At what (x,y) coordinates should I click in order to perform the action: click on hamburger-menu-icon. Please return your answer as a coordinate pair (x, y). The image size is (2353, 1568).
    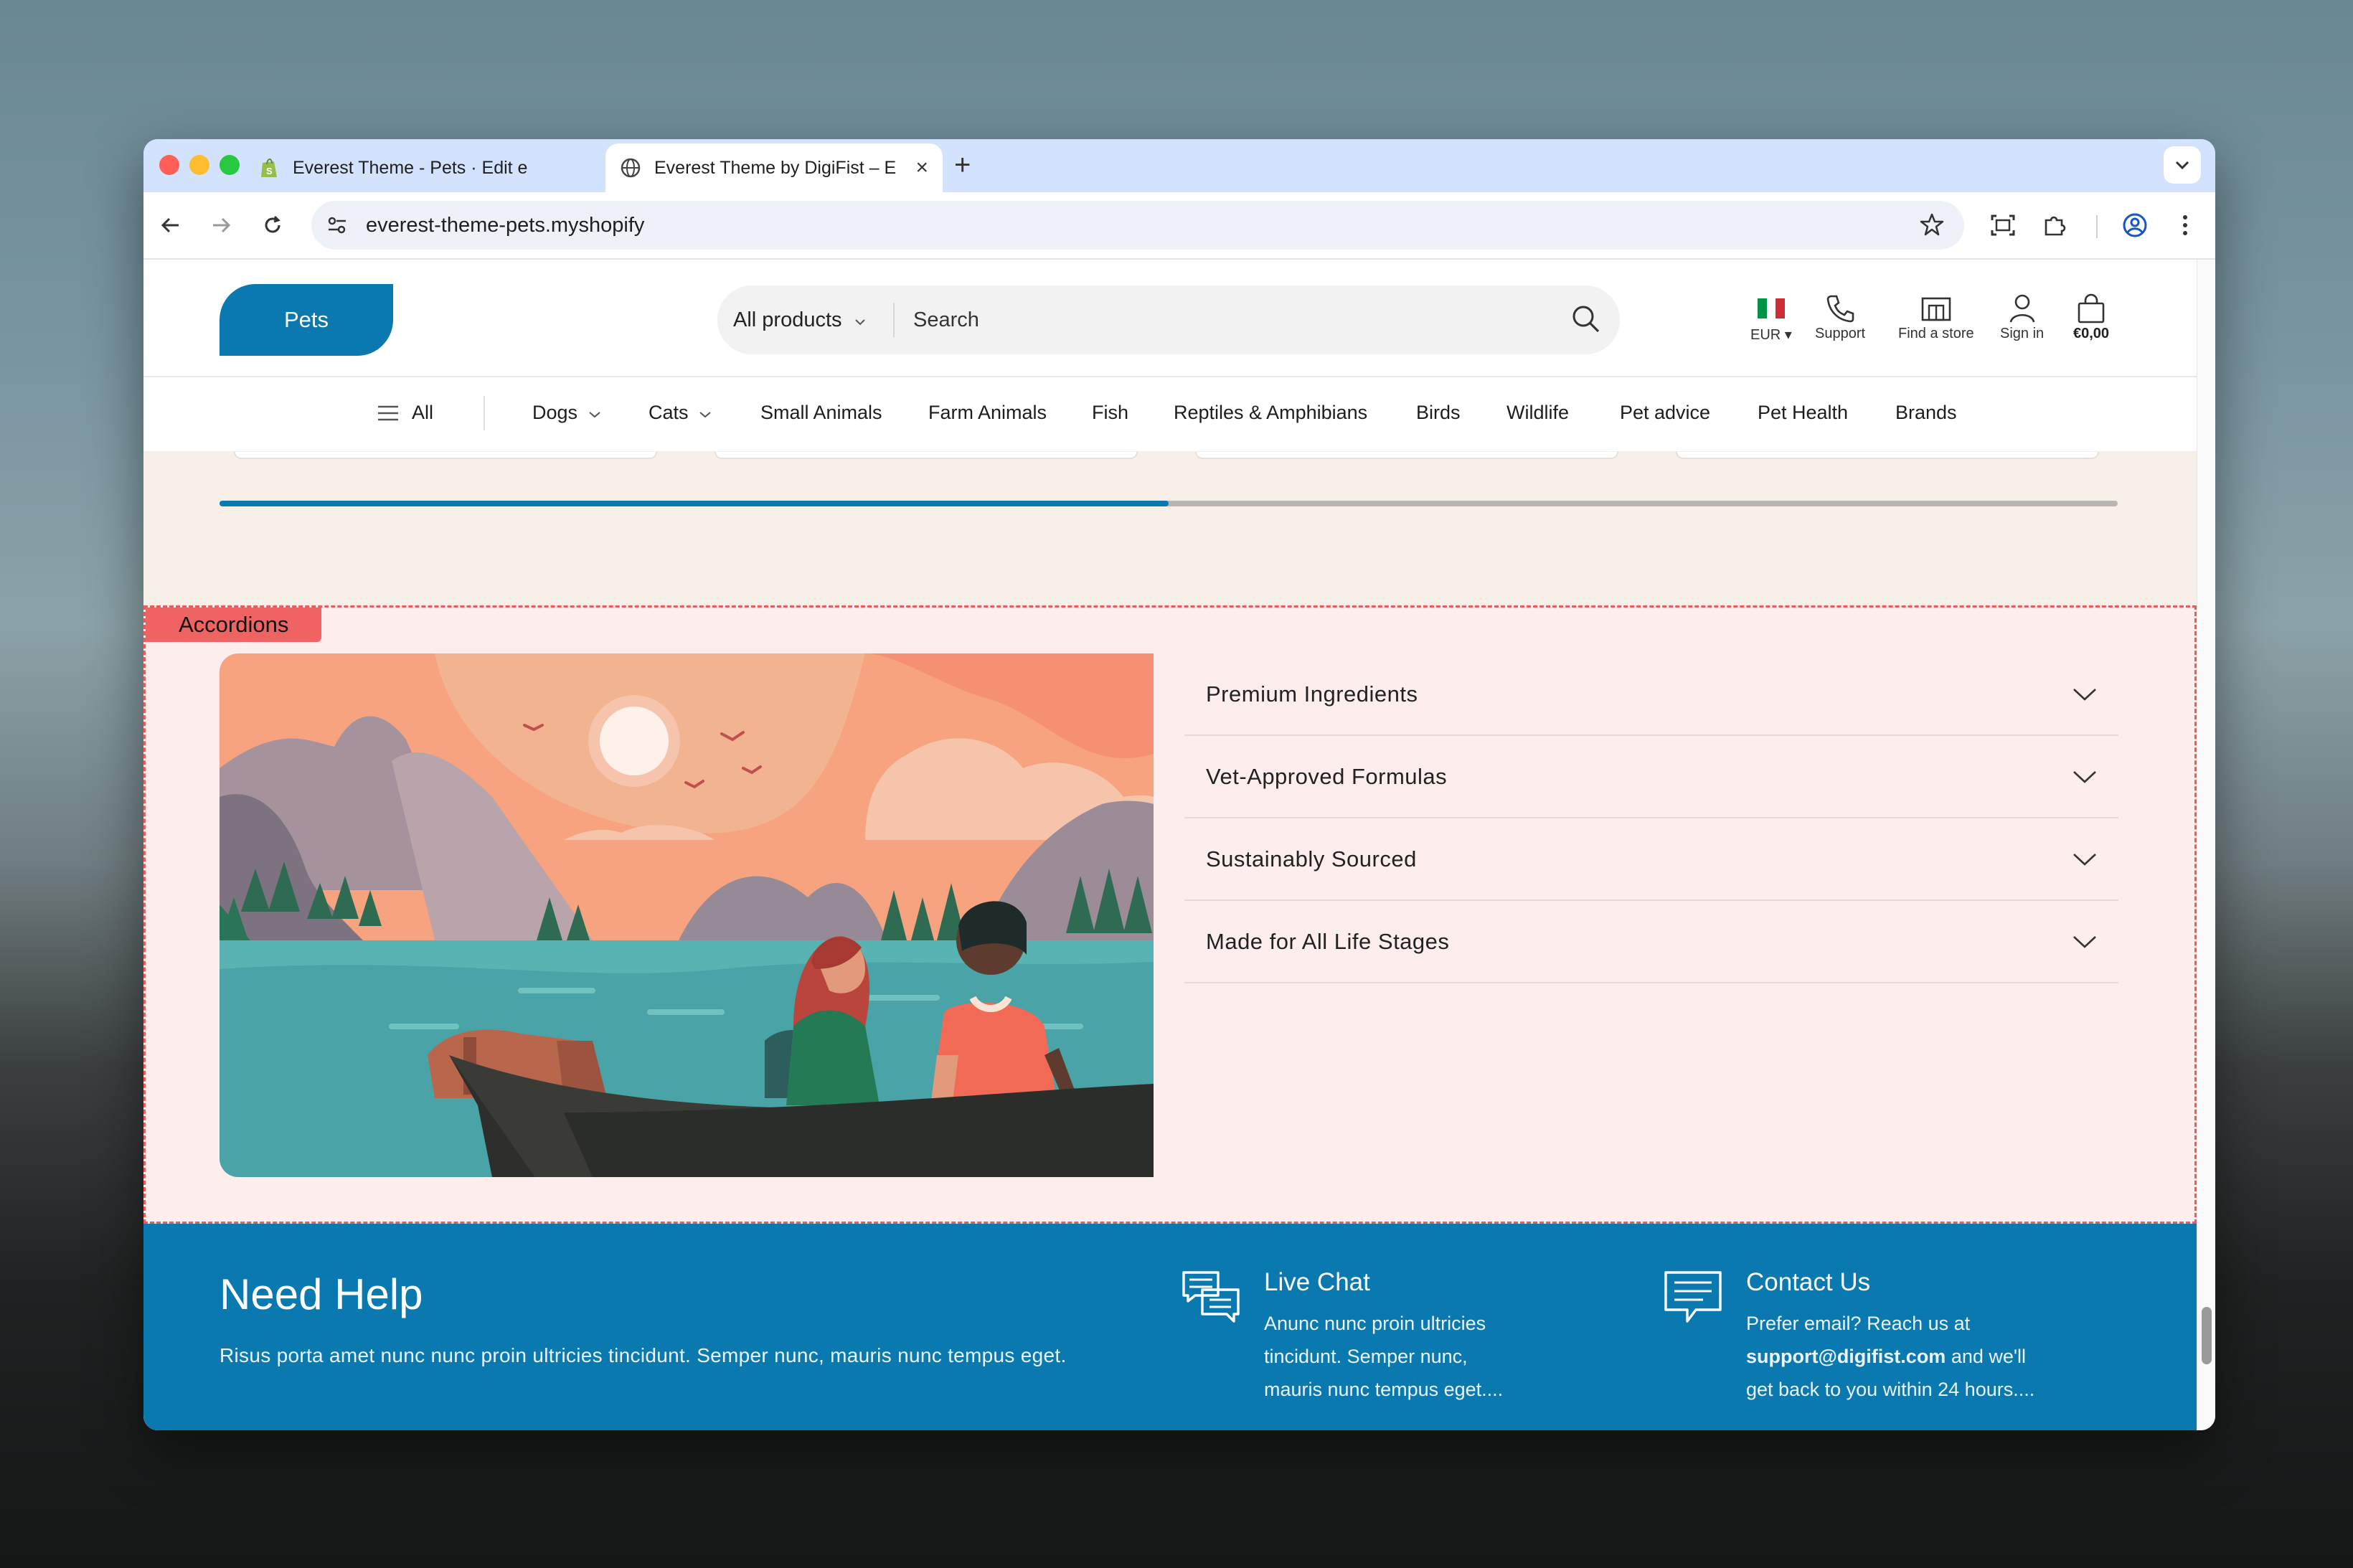
    Looking at the image, I should click on (388, 413).